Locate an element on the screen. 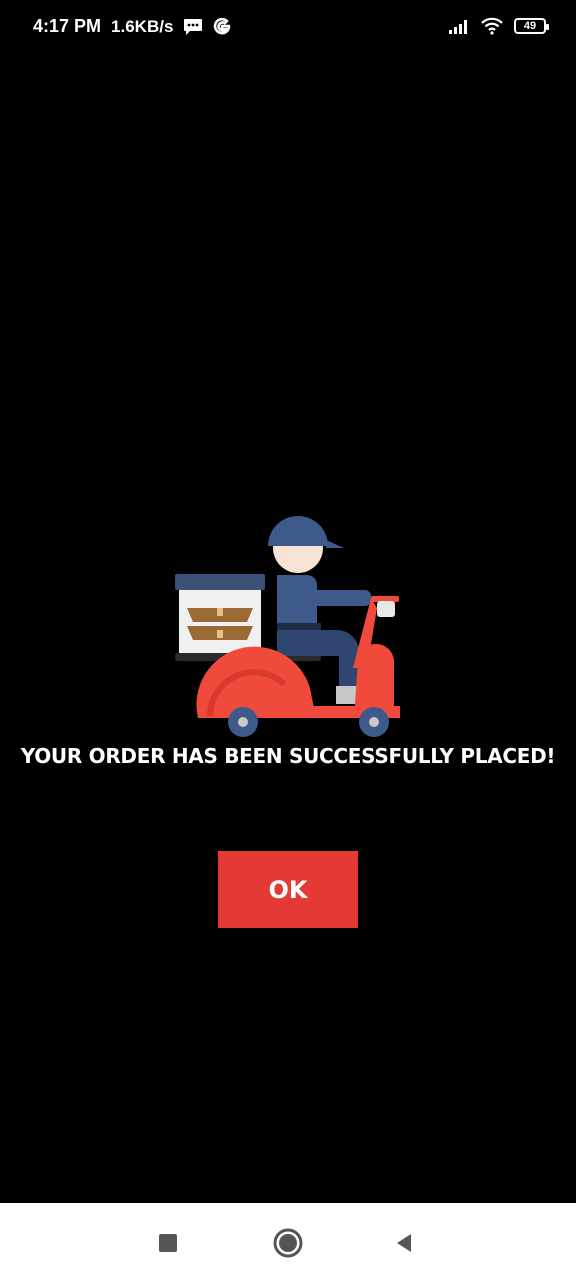 The image size is (576, 1280). ok-button: OK is located at coordinates (288, 889).